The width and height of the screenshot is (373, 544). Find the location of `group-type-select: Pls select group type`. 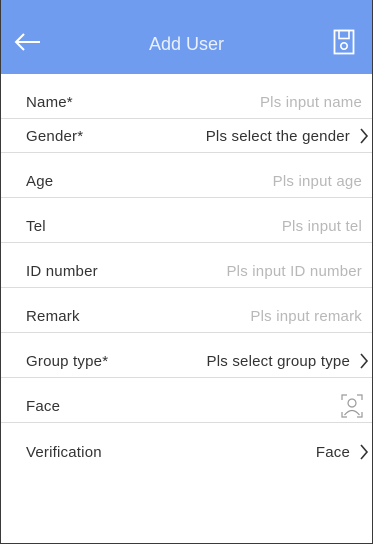

group-type-select: Pls select group type is located at coordinates (278, 361).